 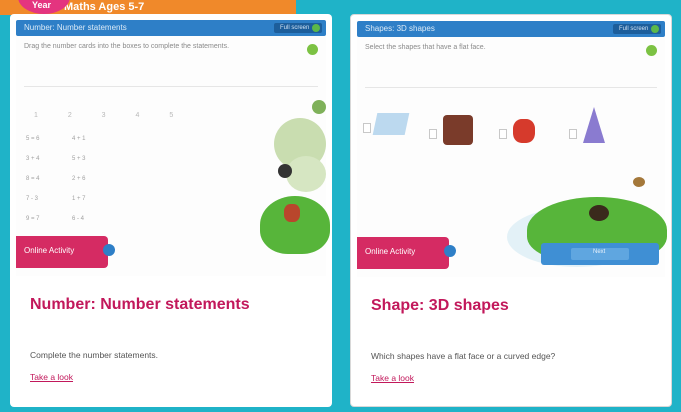 I want to click on statement-left: 3 + 4, so click(x=33, y=159).